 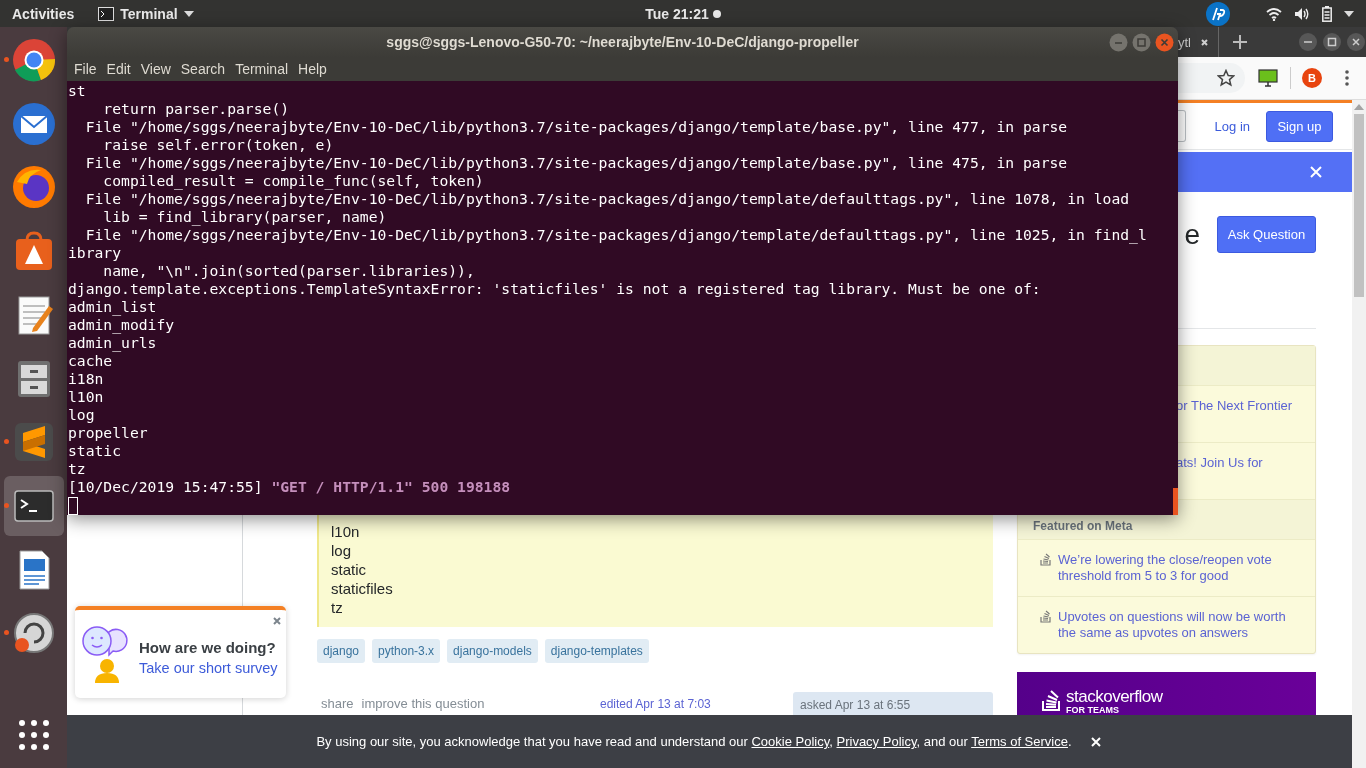 I want to click on terminal-line: admin_urls, so click(x=112, y=343).